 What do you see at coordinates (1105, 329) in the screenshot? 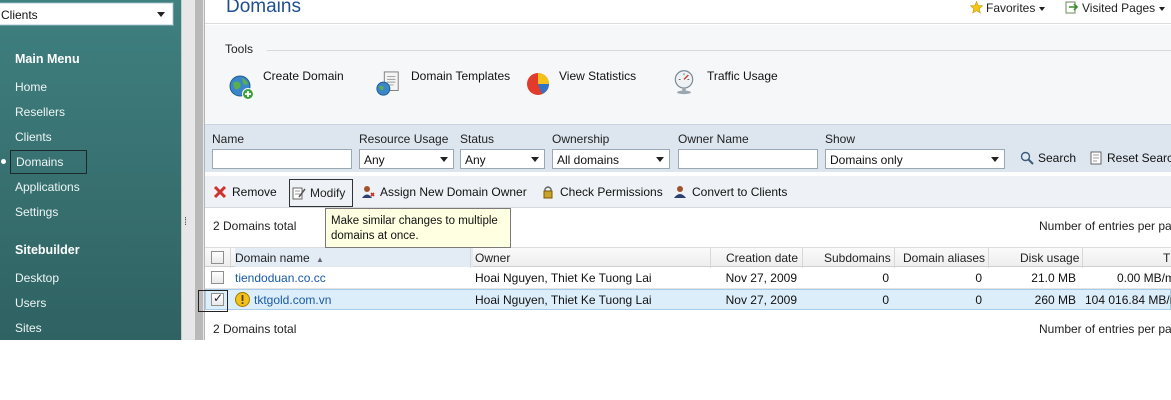
I see `entries-per-page-bottom: Number of entries per pa` at bounding box center [1105, 329].